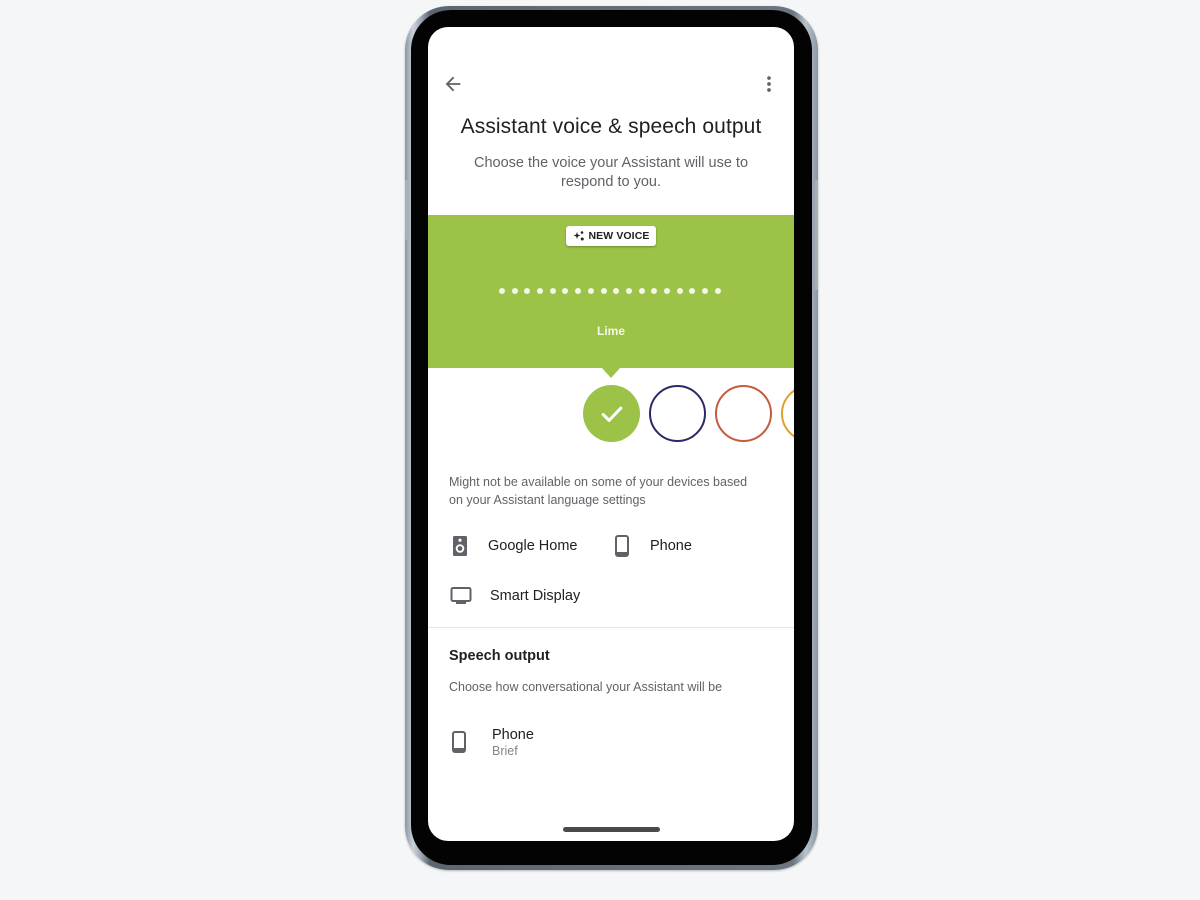 This screenshot has width=1200, height=900. I want to click on display-icon, so click(461, 595).